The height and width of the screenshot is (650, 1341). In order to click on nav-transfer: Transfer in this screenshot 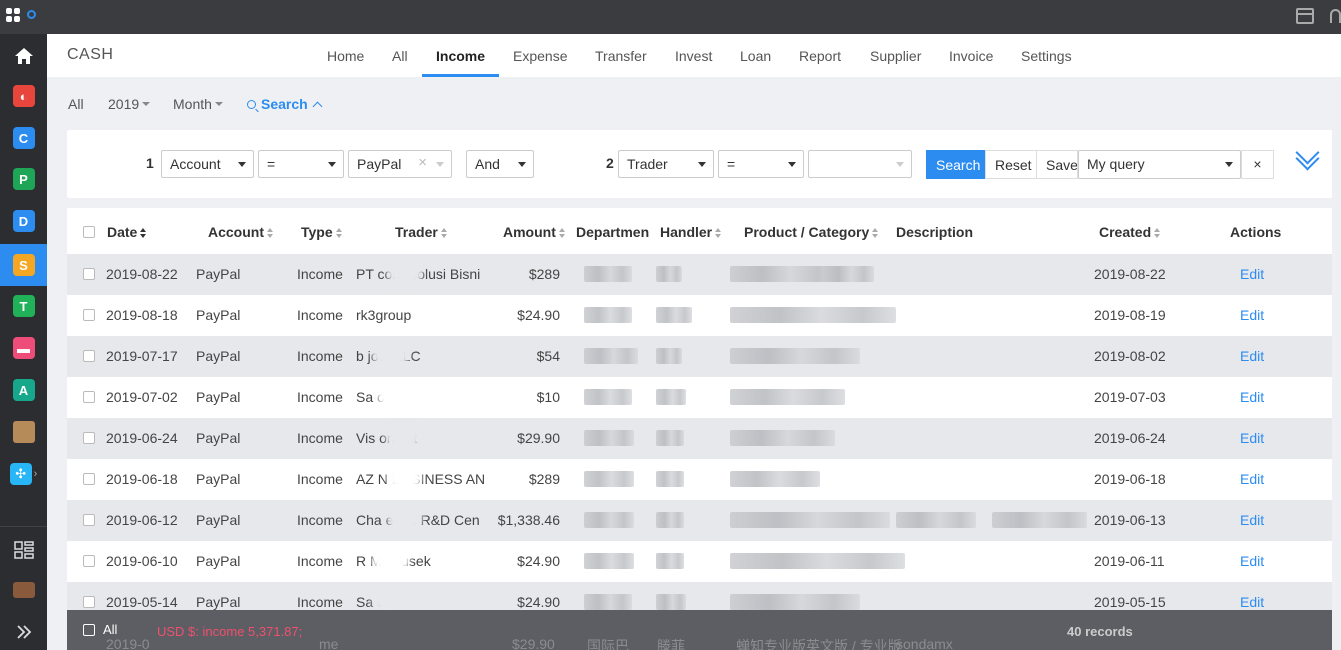, I will do `click(621, 56)`.